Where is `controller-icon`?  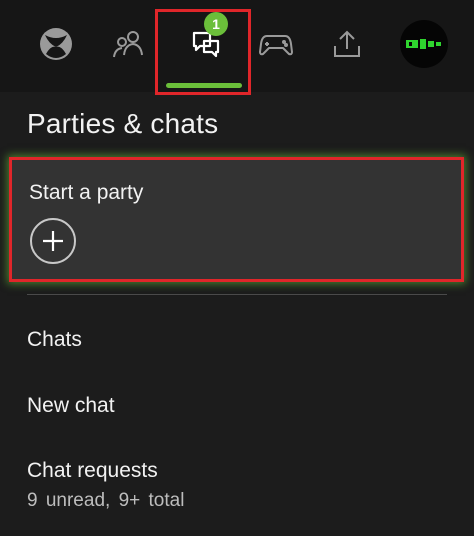 controller-icon is located at coordinates (276, 45).